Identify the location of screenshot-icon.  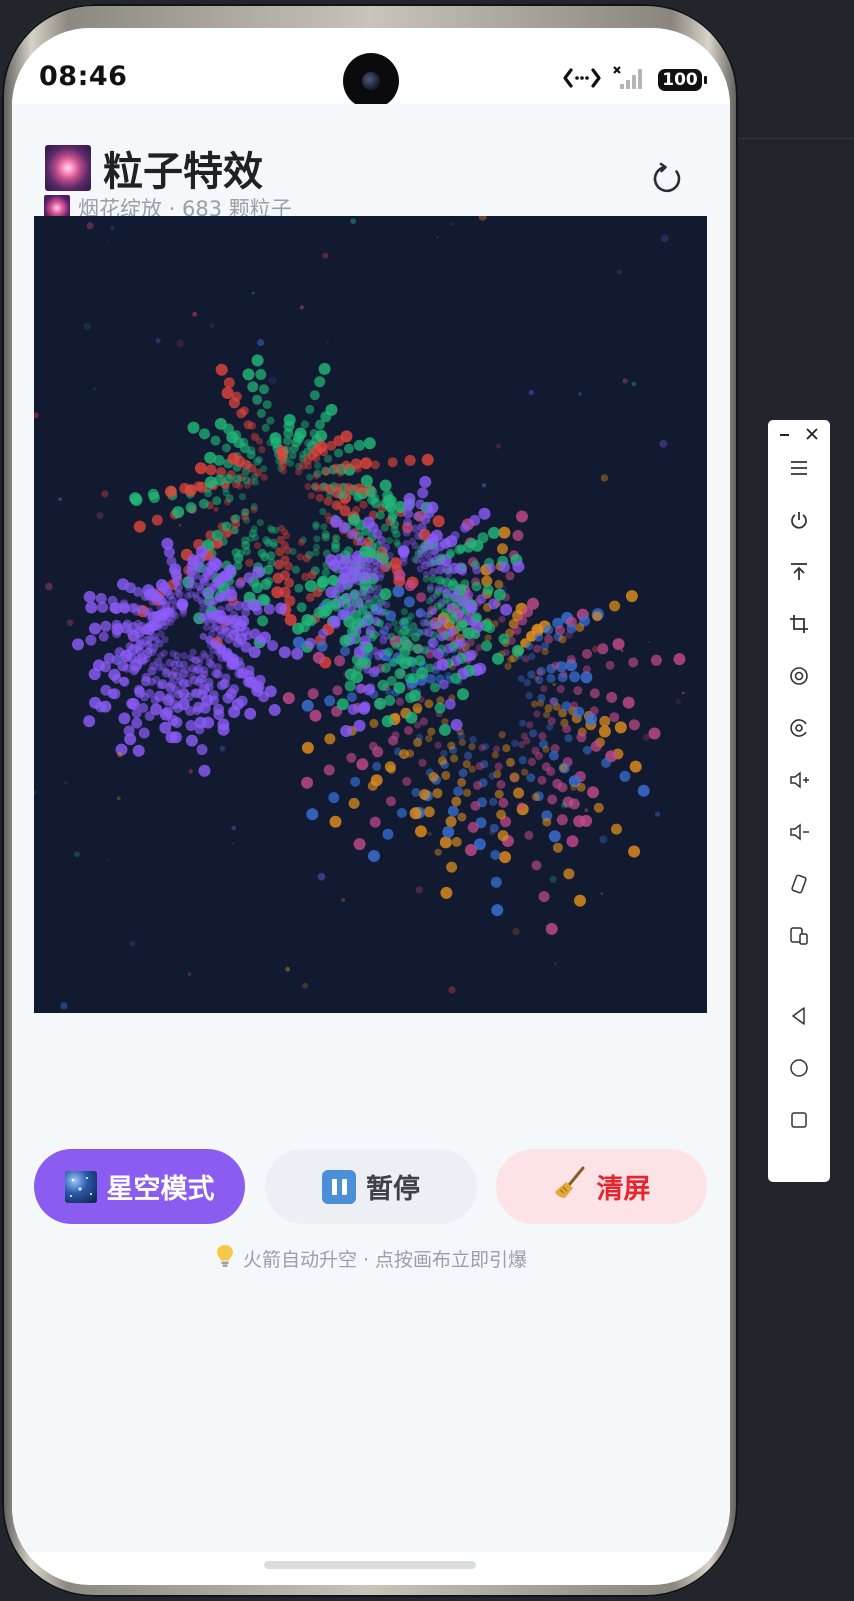
(799, 728).